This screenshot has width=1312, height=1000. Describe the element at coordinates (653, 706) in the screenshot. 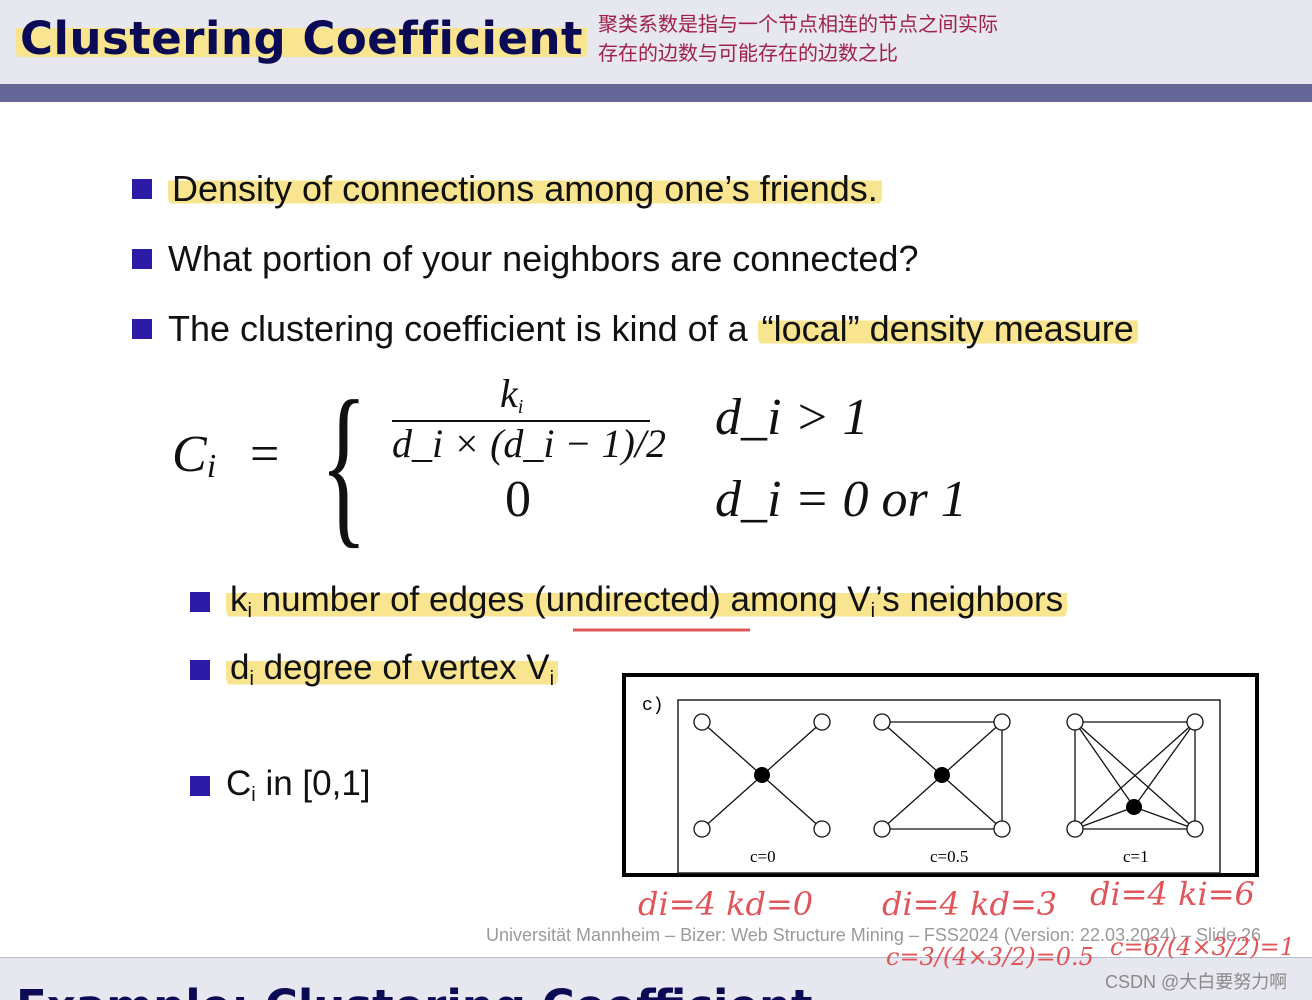

I see `diagram-label: c)` at that location.